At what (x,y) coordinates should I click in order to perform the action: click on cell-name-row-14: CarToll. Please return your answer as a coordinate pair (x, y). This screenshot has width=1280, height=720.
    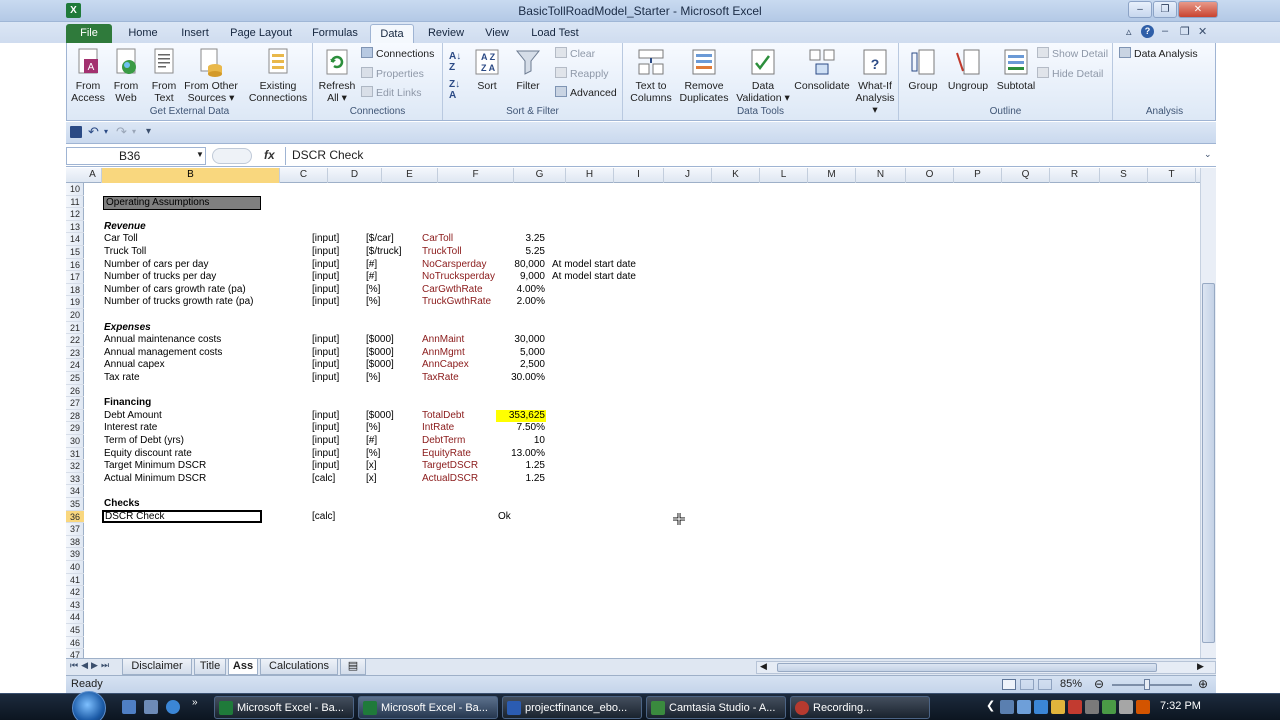
    Looking at the image, I should click on (459, 239).